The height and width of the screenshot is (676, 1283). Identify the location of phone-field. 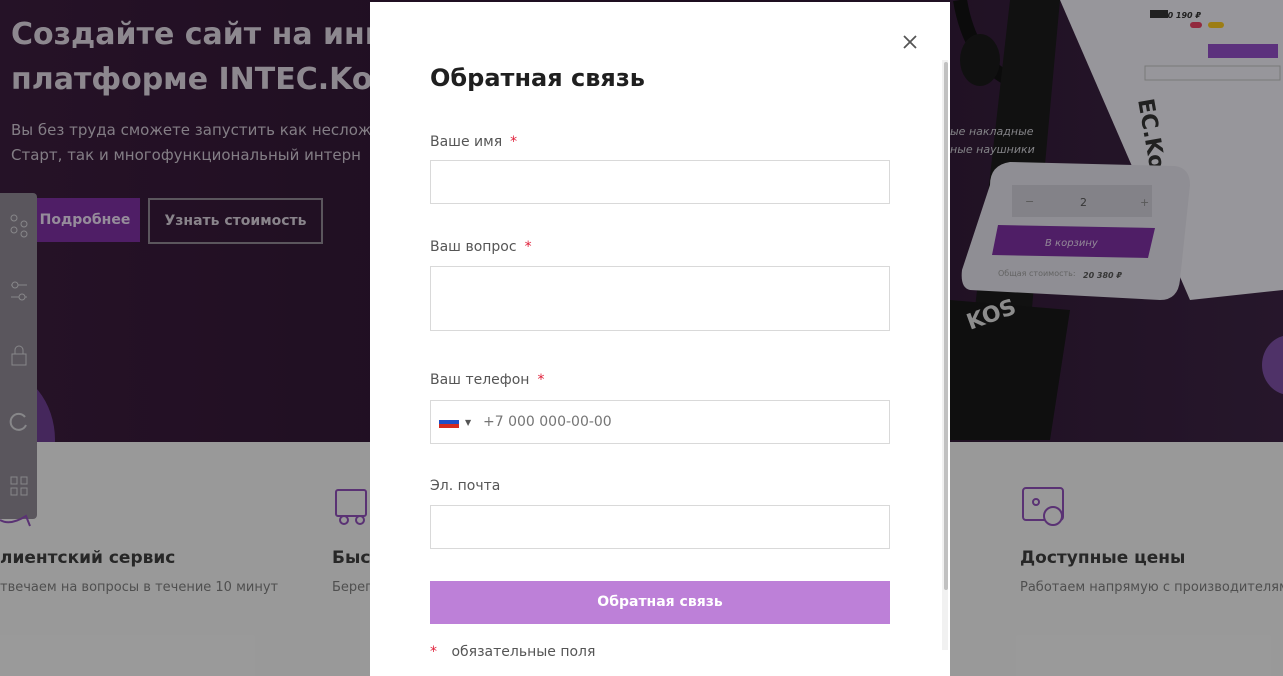
(683, 422).